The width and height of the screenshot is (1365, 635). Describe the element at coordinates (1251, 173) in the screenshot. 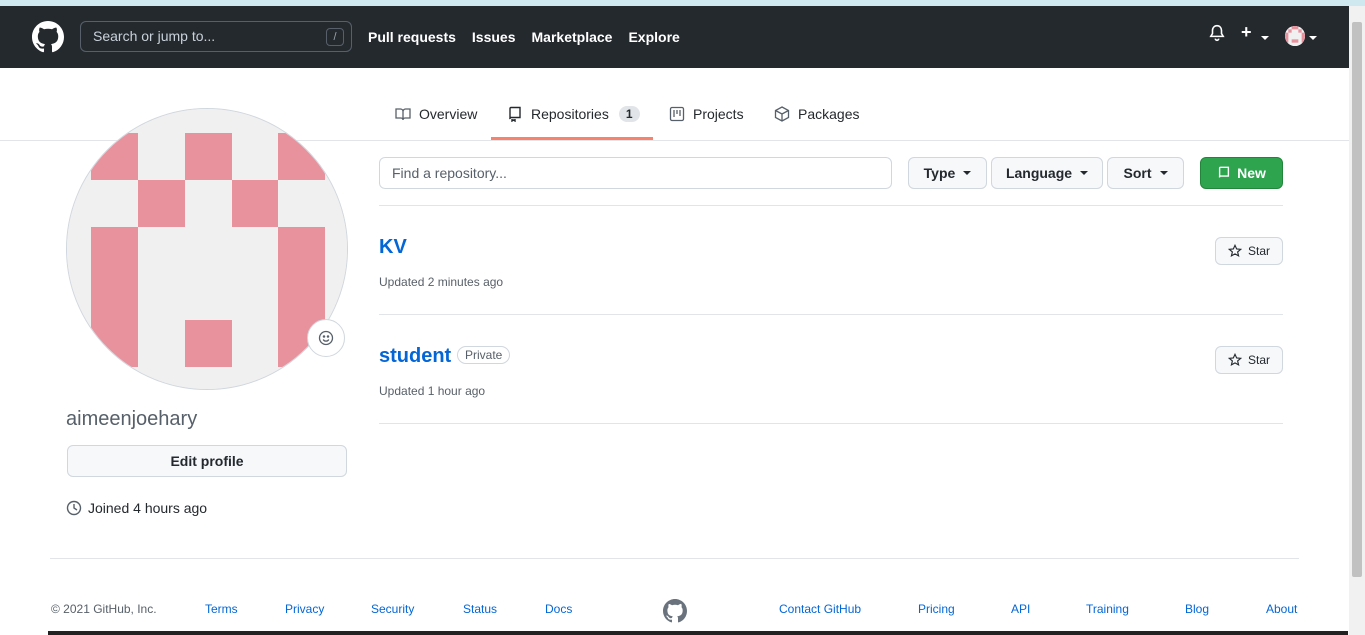

I see `new-button-label: New` at that location.